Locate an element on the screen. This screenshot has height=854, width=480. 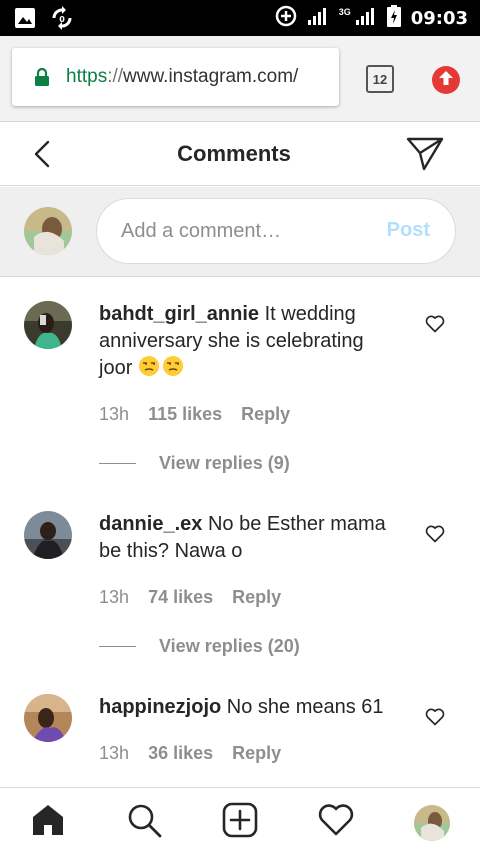
nav-activity-button is located at coordinates (336, 822).